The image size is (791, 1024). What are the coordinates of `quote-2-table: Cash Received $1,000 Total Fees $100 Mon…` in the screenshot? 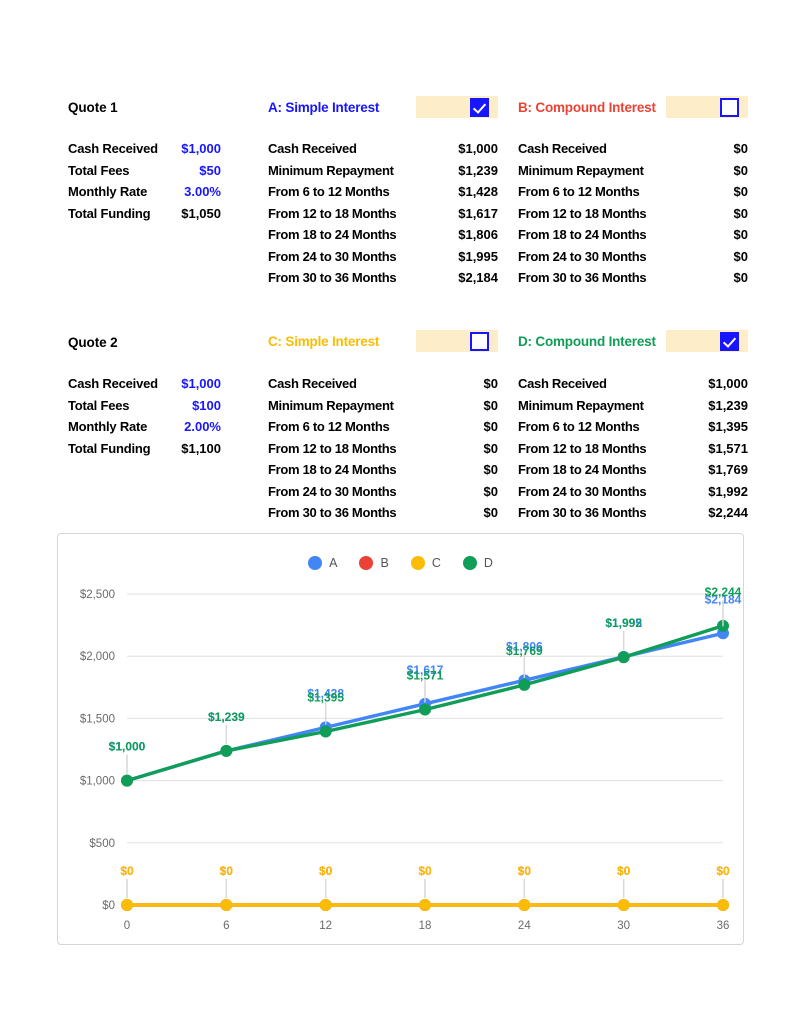 It's located at (148, 419).